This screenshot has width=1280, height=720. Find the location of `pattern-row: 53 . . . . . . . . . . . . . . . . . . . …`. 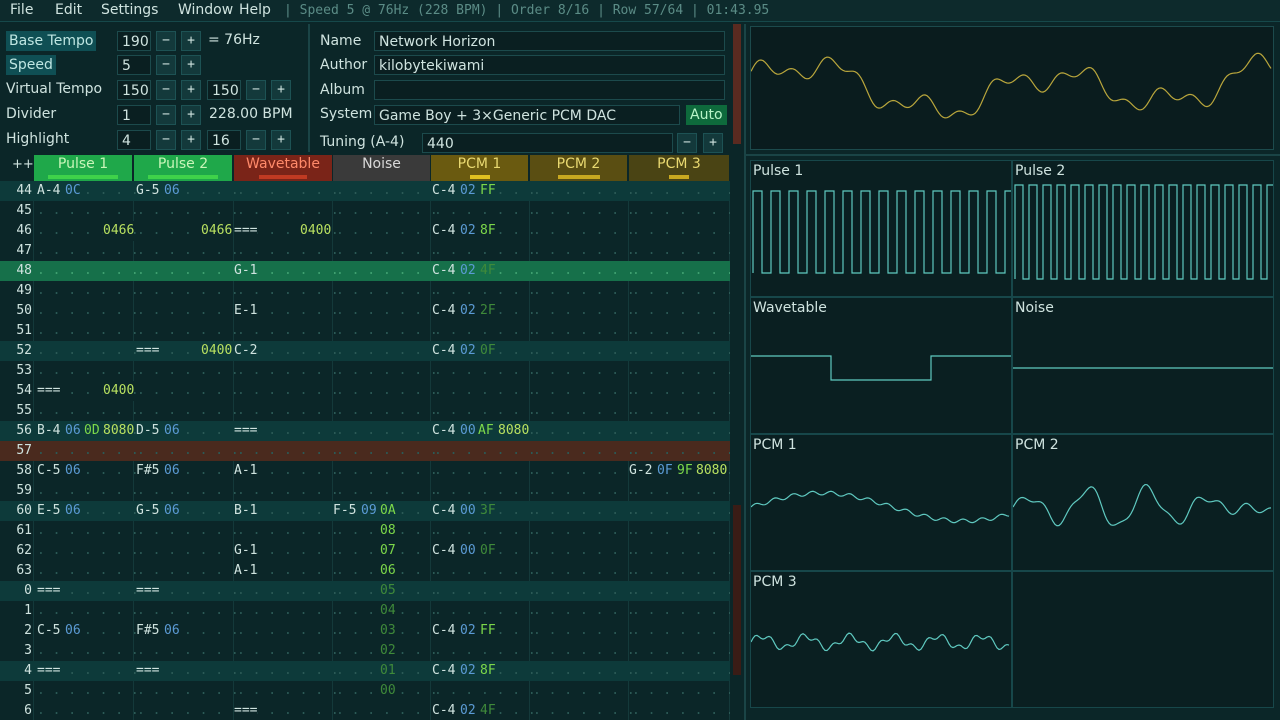

pattern-row: 53 . . . . . . . . . . . . . . . . . . . … is located at coordinates (365, 371).